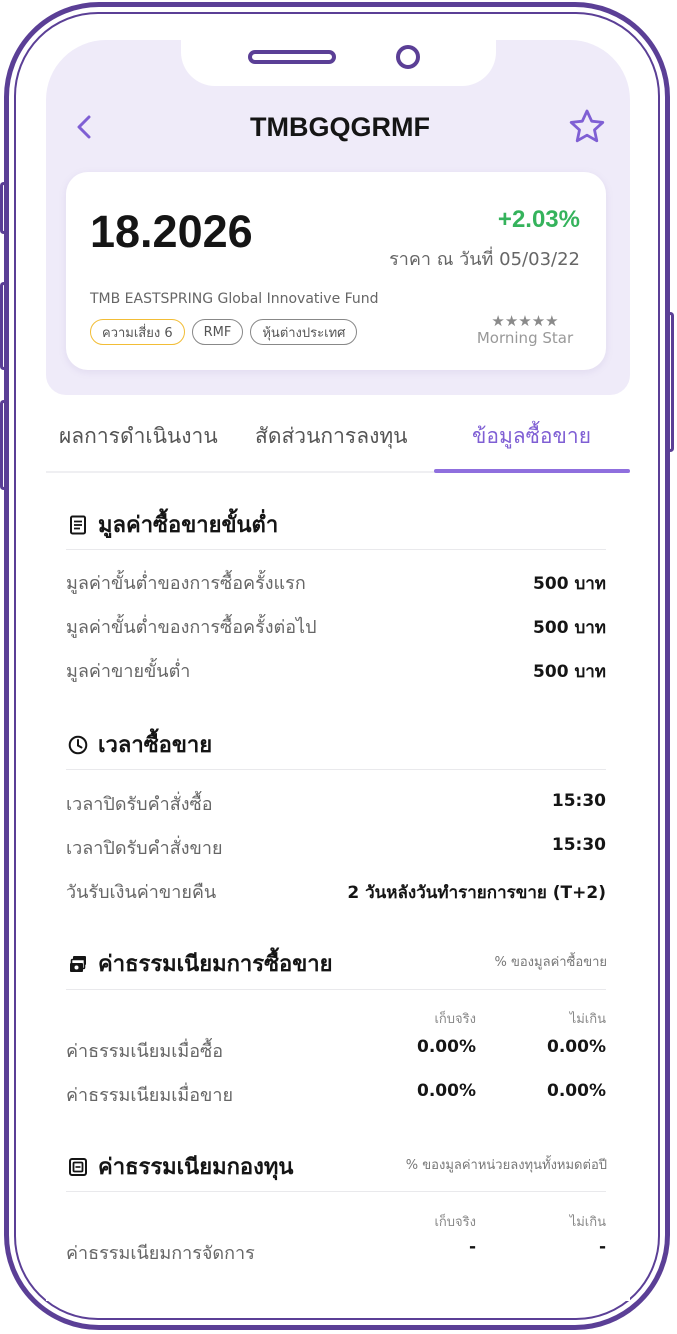 The height and width of the screenshot is (1334, 677). I want to click on fund-type-tag: RMF, so click(217, 332).